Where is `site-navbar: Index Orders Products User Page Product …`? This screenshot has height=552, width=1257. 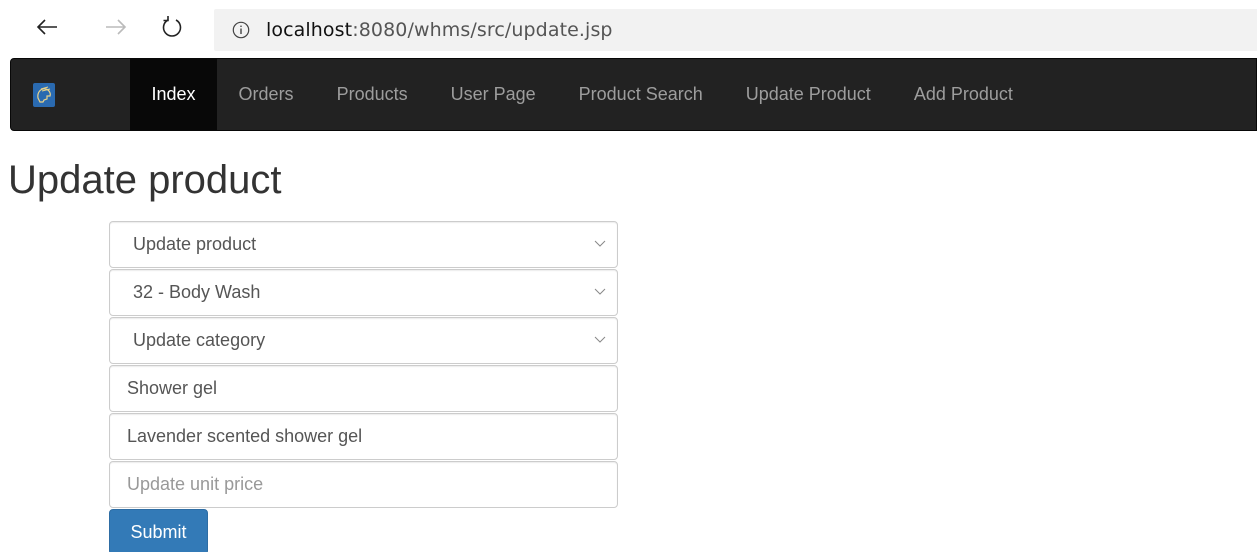
site-navbar: Index Orders Products User Page Product … is located at coordinates (633, 94).